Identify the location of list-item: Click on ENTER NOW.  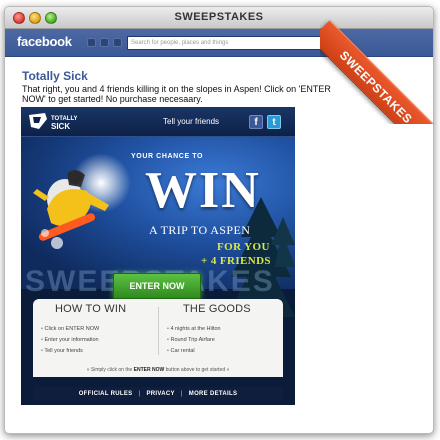
(70, 329).